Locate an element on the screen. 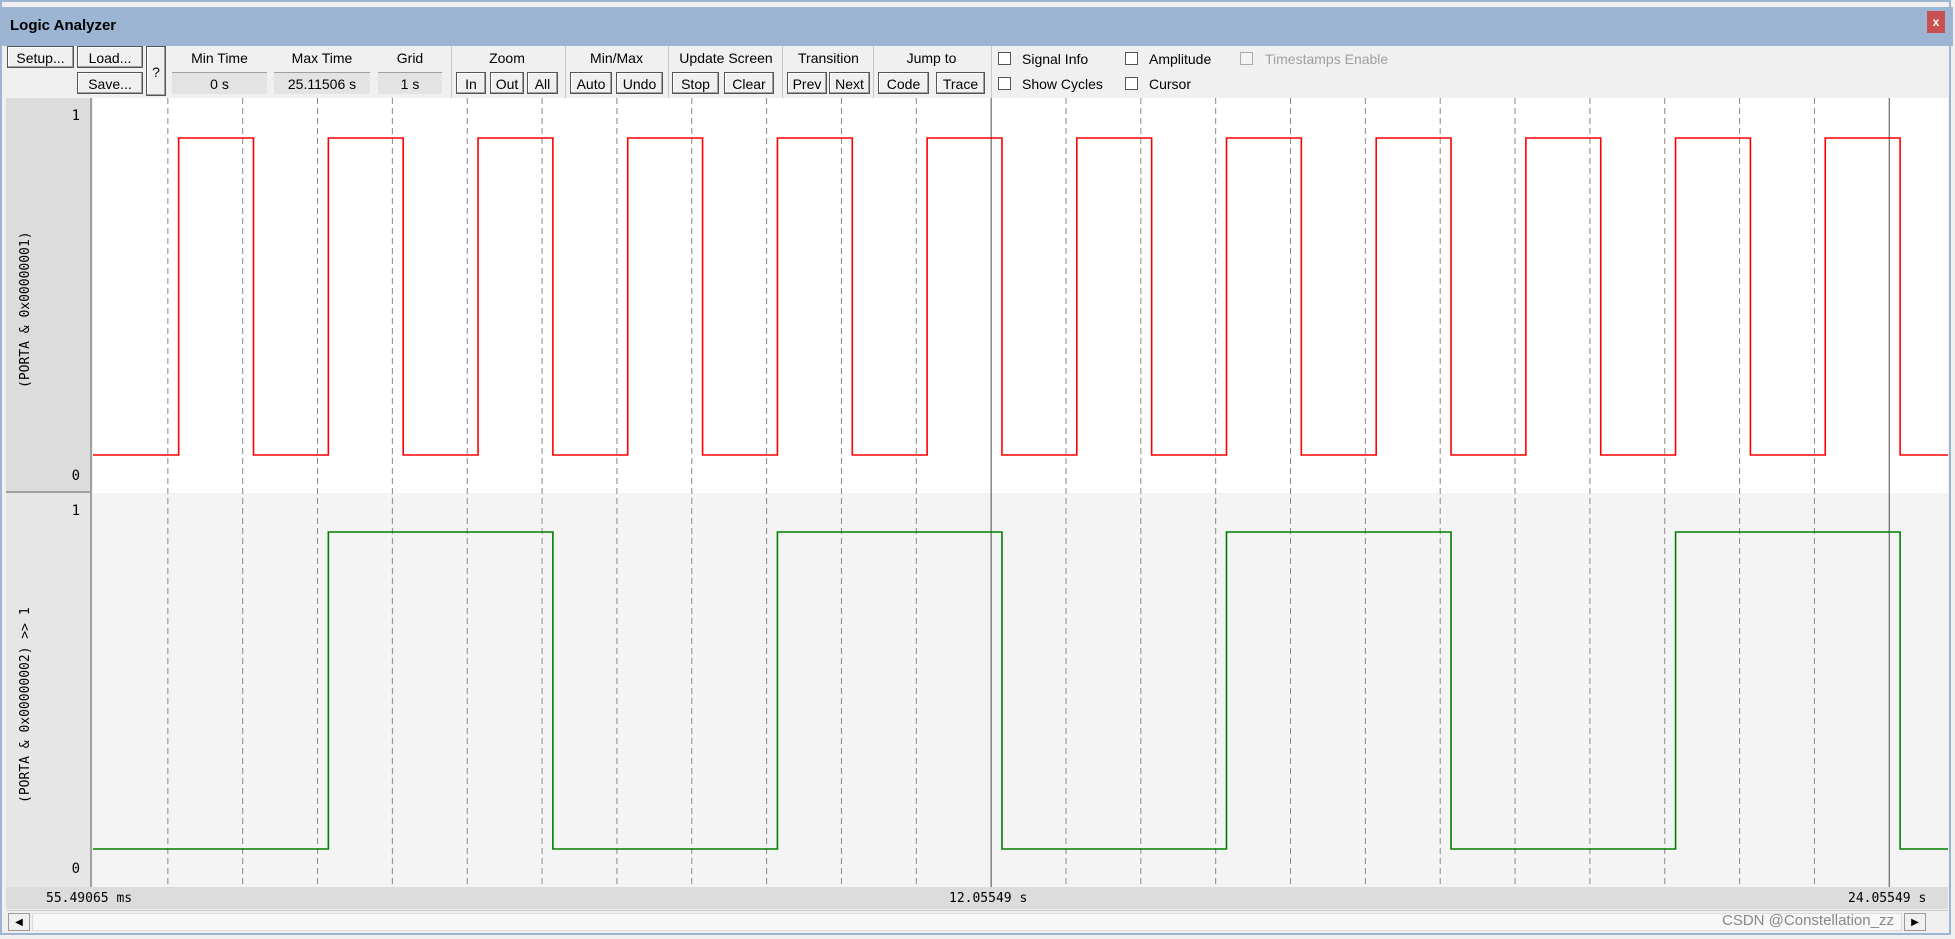 The image size is (1955, 939). update-screen-label: Update Screen is located at coordinates (726, 58).